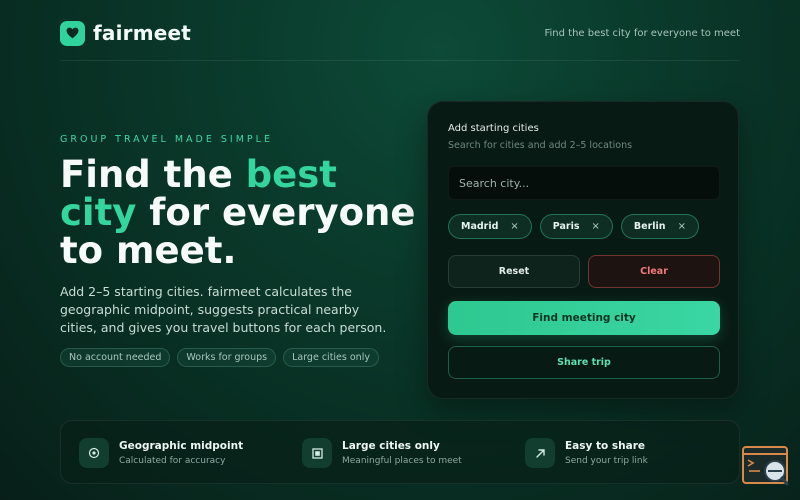  Describe the element at coordinates (649, 226) in the screenshot. I see `city-tag-label: Berlin` at that location.